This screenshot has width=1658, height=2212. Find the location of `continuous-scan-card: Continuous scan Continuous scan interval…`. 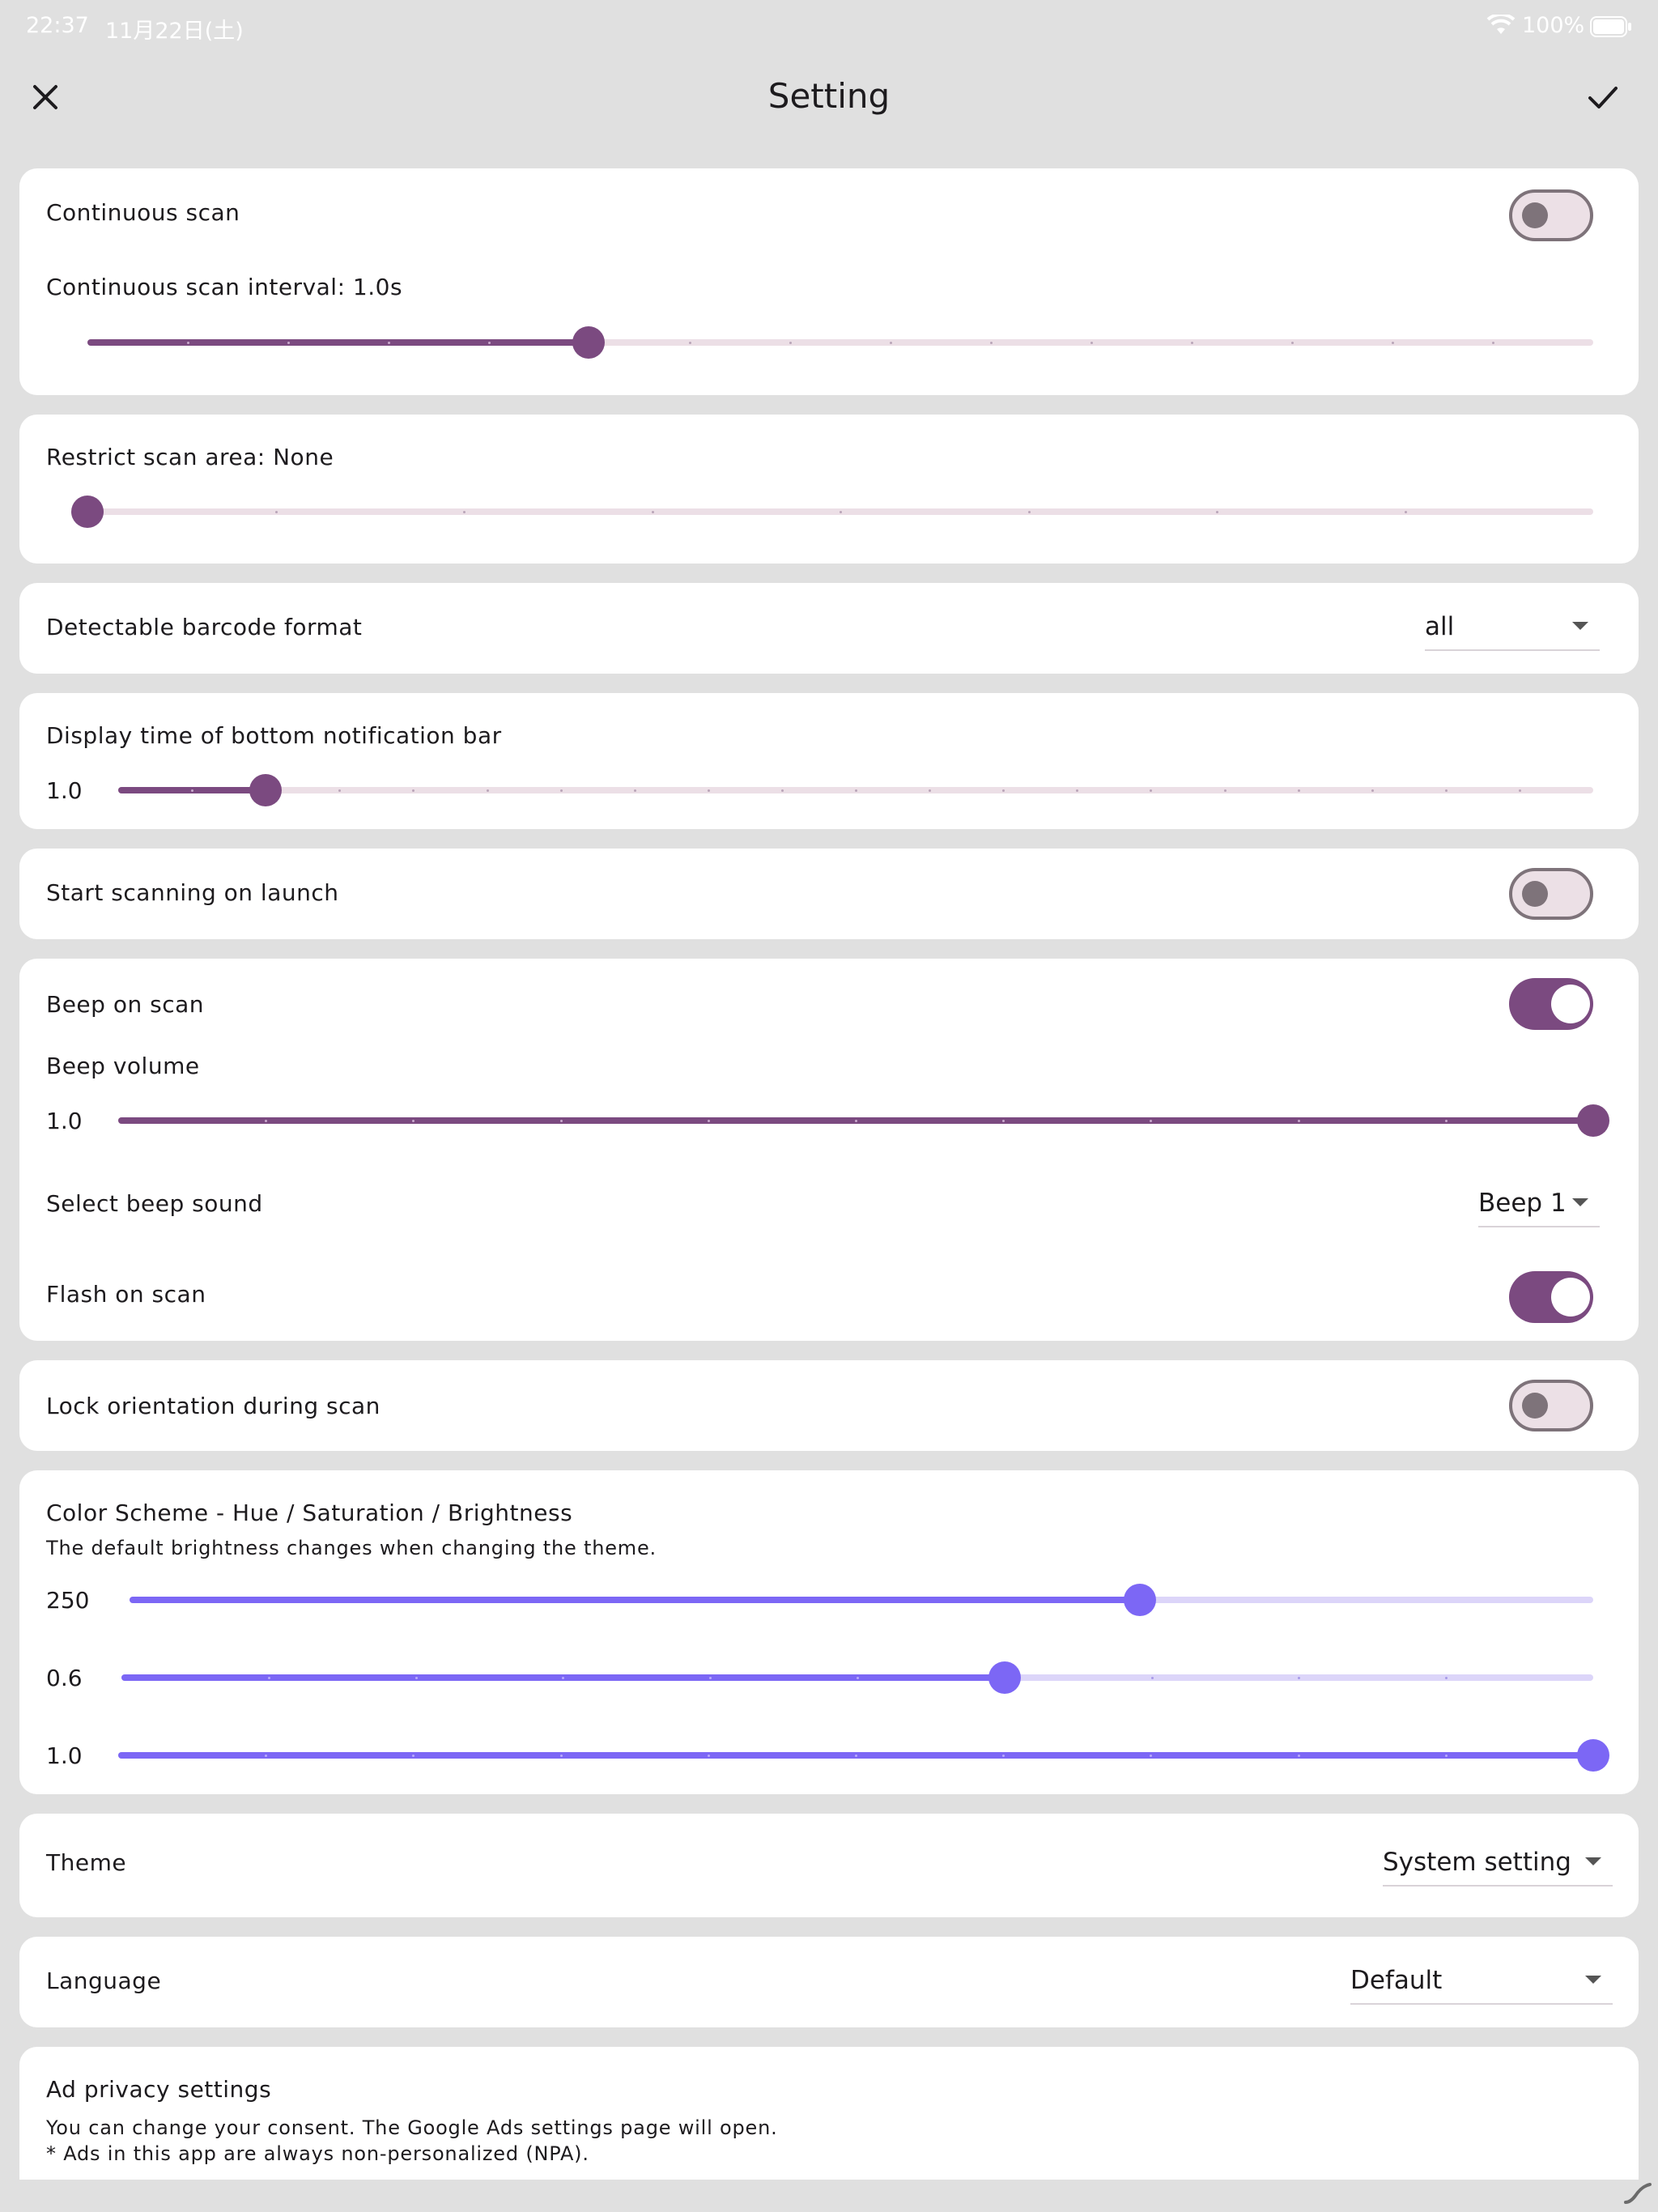

continuous-scan-card: Continuous scan Continuous scan interval… is located at coordinates (829, 282).